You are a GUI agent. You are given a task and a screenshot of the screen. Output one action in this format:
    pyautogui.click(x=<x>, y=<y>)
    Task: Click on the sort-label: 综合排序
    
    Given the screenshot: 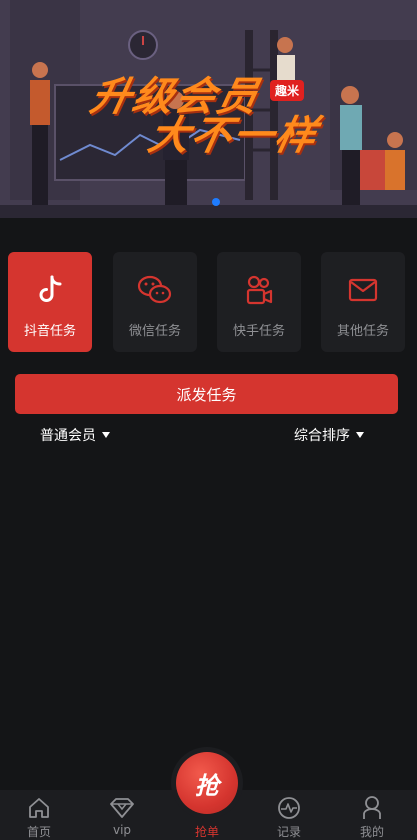 What is the action you would take?
    pyautogui.click(x=322, y=436)
    